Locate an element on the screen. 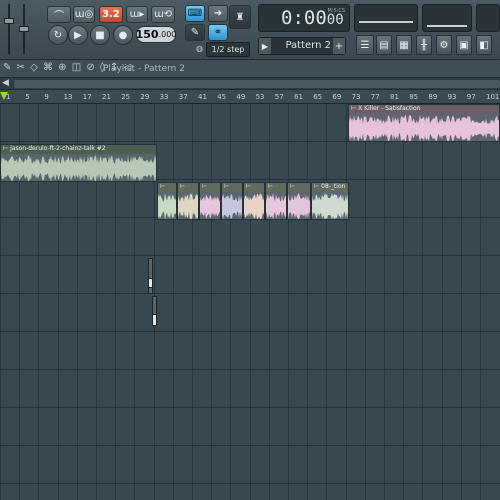  channel-rack-icon: ▦ is located at coordinates (404, 45).